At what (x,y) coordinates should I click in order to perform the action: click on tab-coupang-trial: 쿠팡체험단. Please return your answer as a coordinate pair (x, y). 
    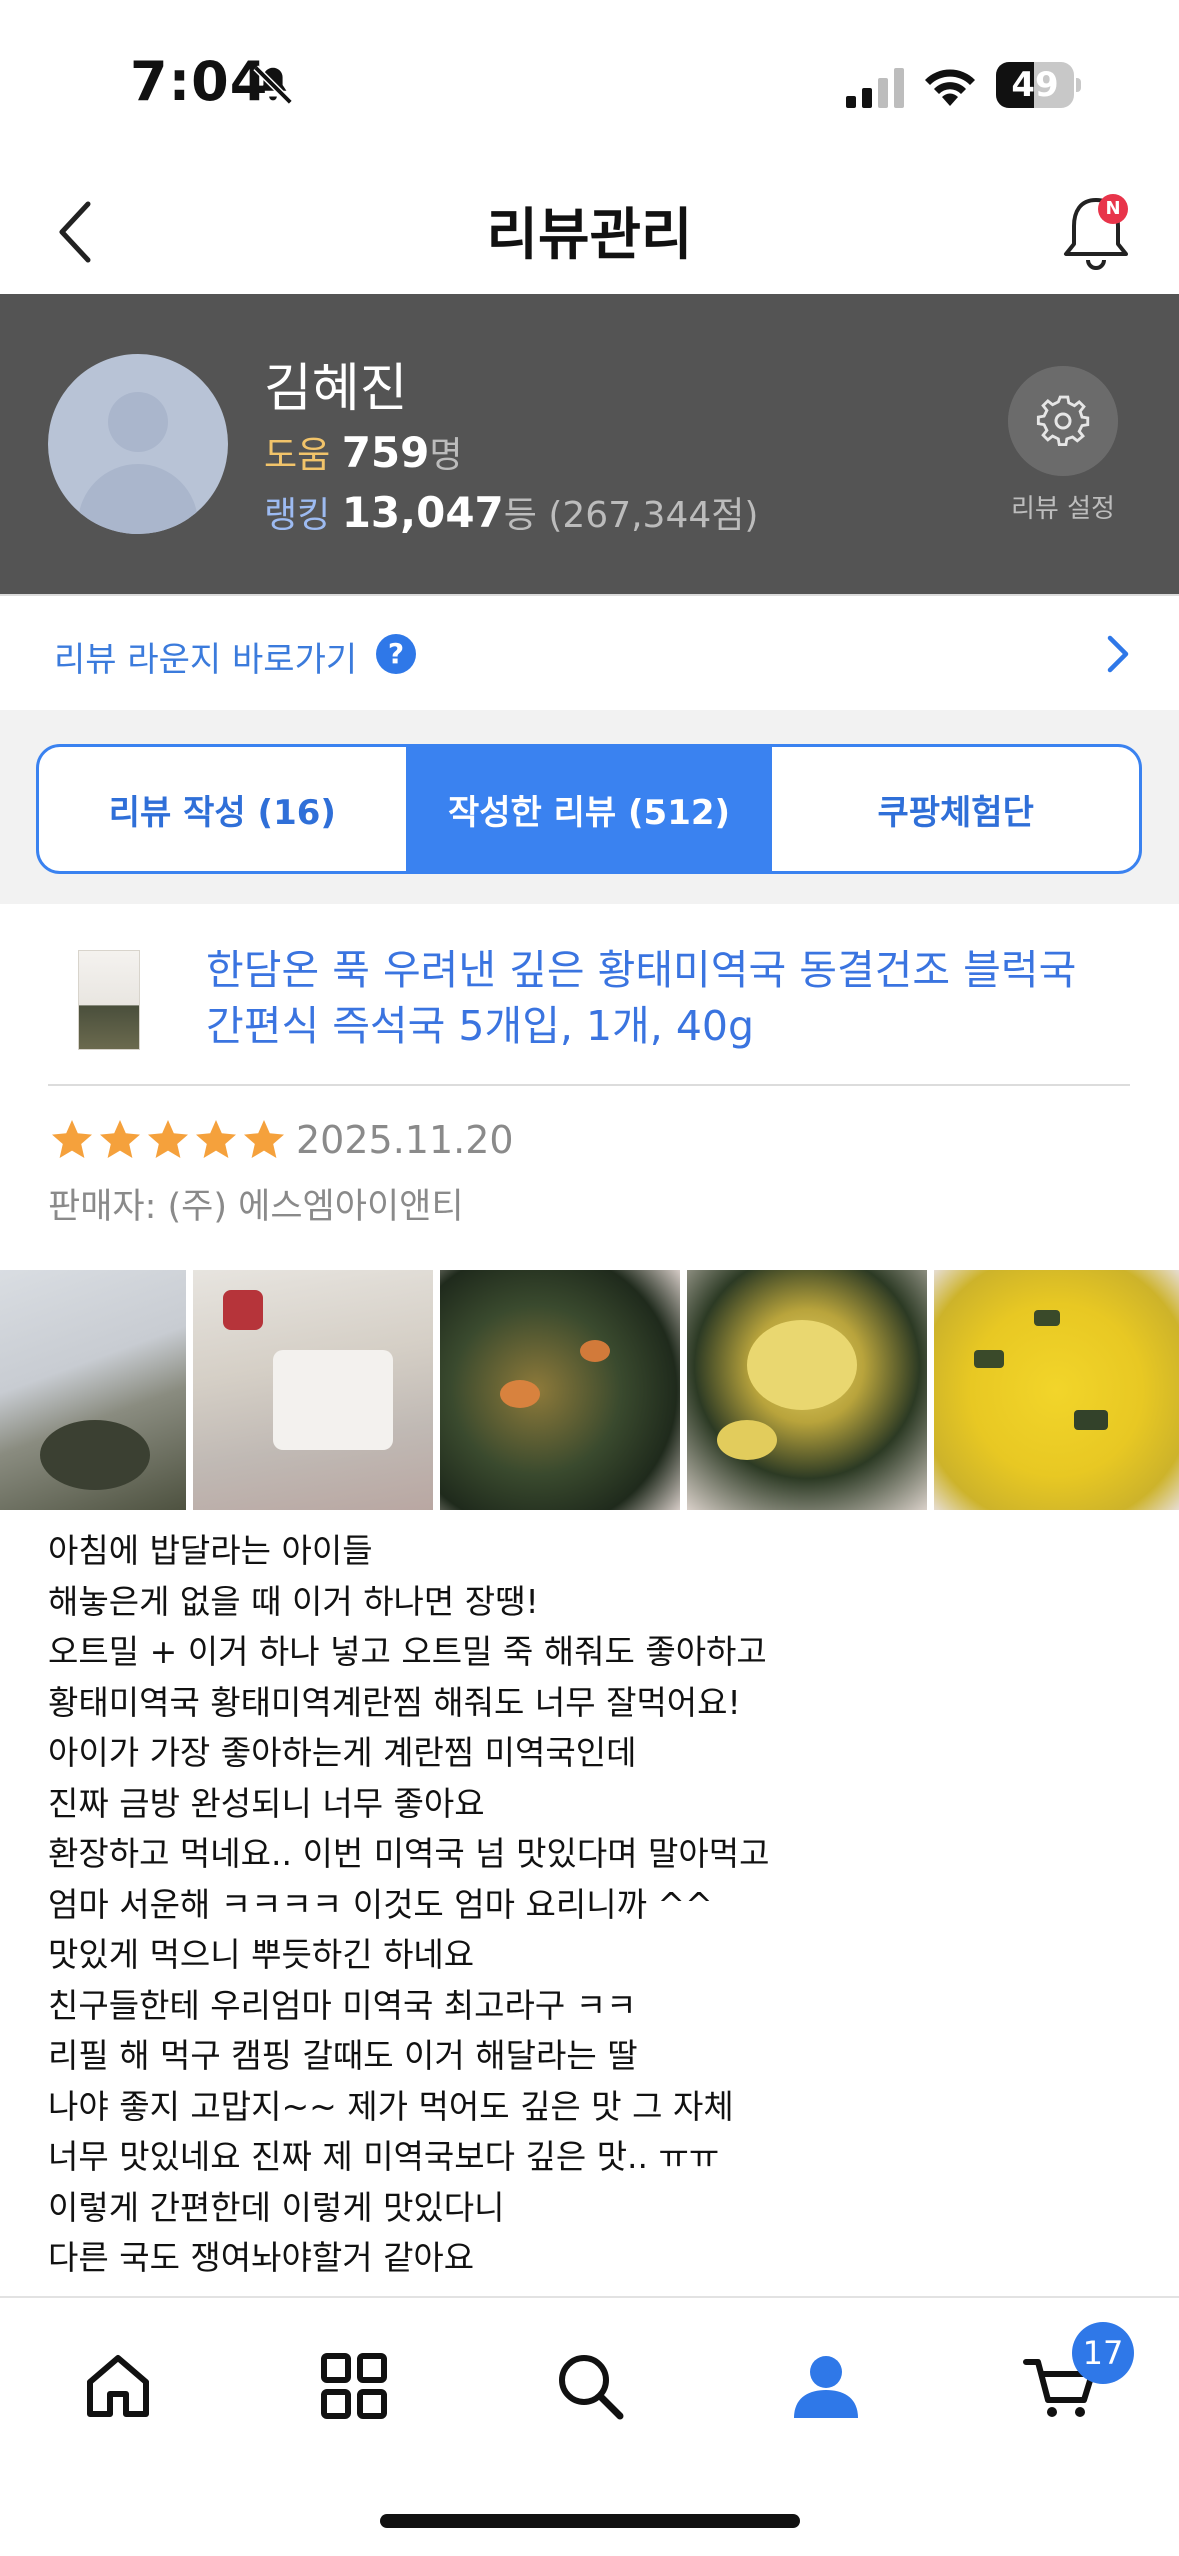
    Looking at the image, I should click on (955, 809).